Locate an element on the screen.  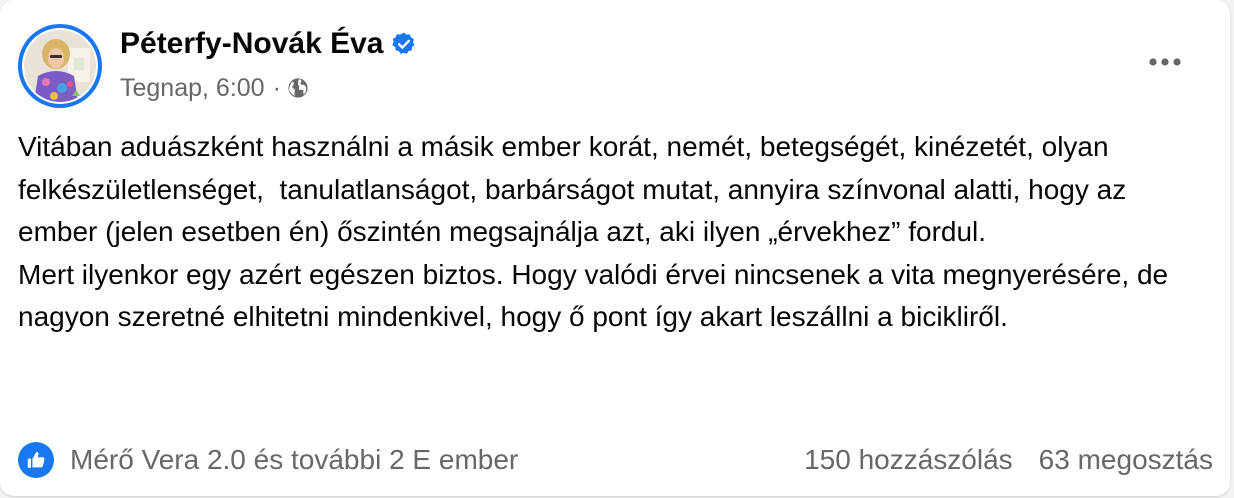
comments-count: 150 hozzászólás is located at coordinates (908, 460).